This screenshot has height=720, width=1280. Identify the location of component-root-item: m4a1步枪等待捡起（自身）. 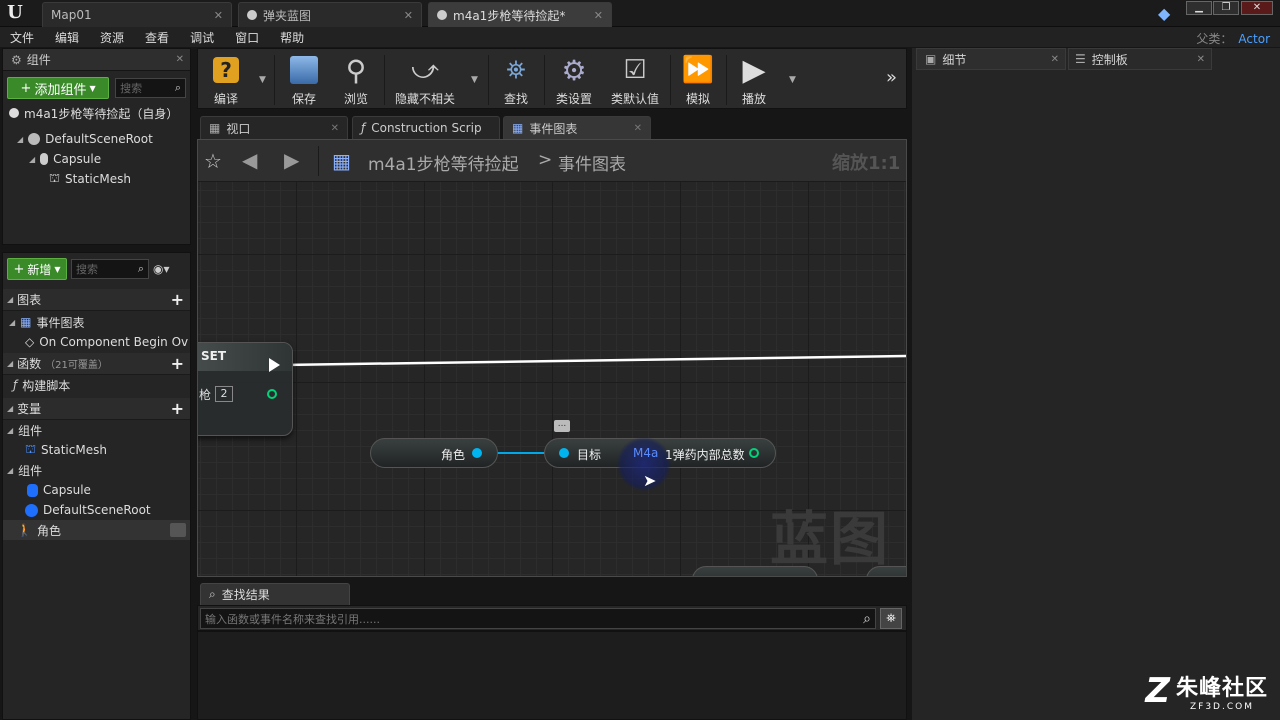
(96, 113).